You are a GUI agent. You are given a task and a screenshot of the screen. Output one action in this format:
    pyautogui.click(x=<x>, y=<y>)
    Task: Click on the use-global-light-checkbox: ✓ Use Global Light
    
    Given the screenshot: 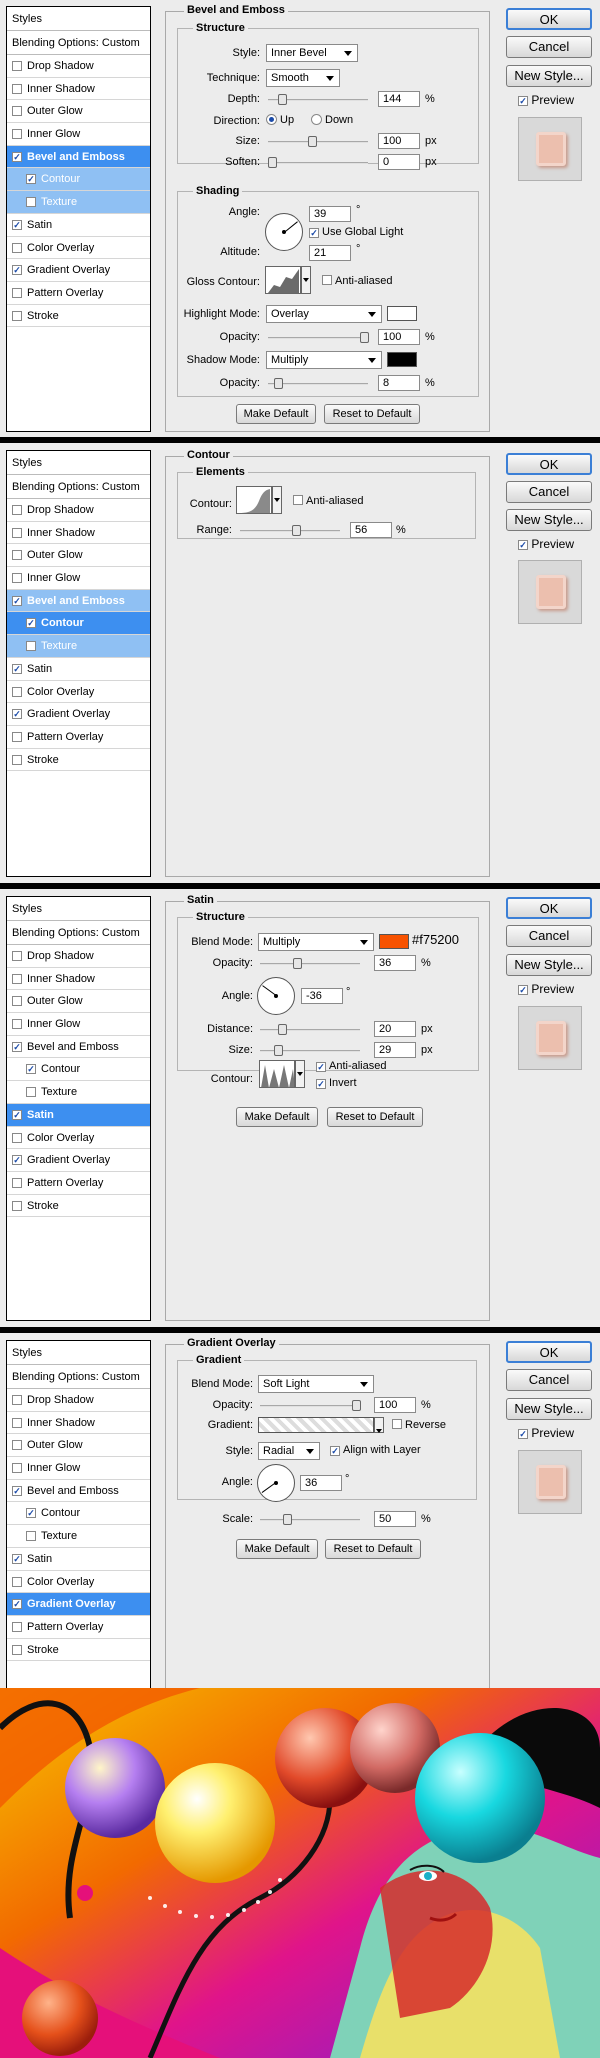 What is the action you would take?
    pyautogui.click(x=356, y=232)
    